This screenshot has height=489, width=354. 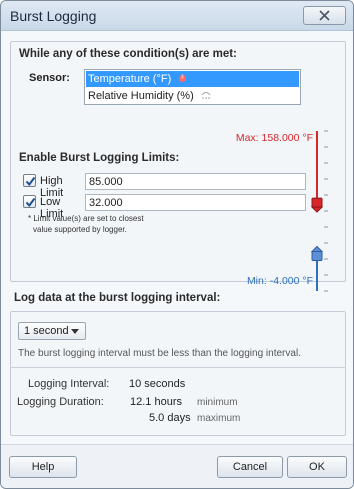 I want to click on sensor-item-humidity: Relative Humidity (%), so click(x=148, y=96).